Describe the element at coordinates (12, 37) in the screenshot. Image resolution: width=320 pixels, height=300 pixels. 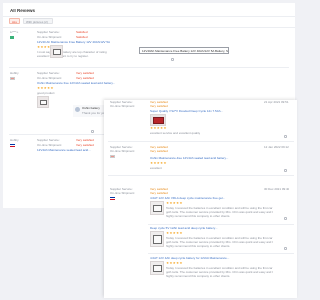
I see `verified-badge-icon` at that location.